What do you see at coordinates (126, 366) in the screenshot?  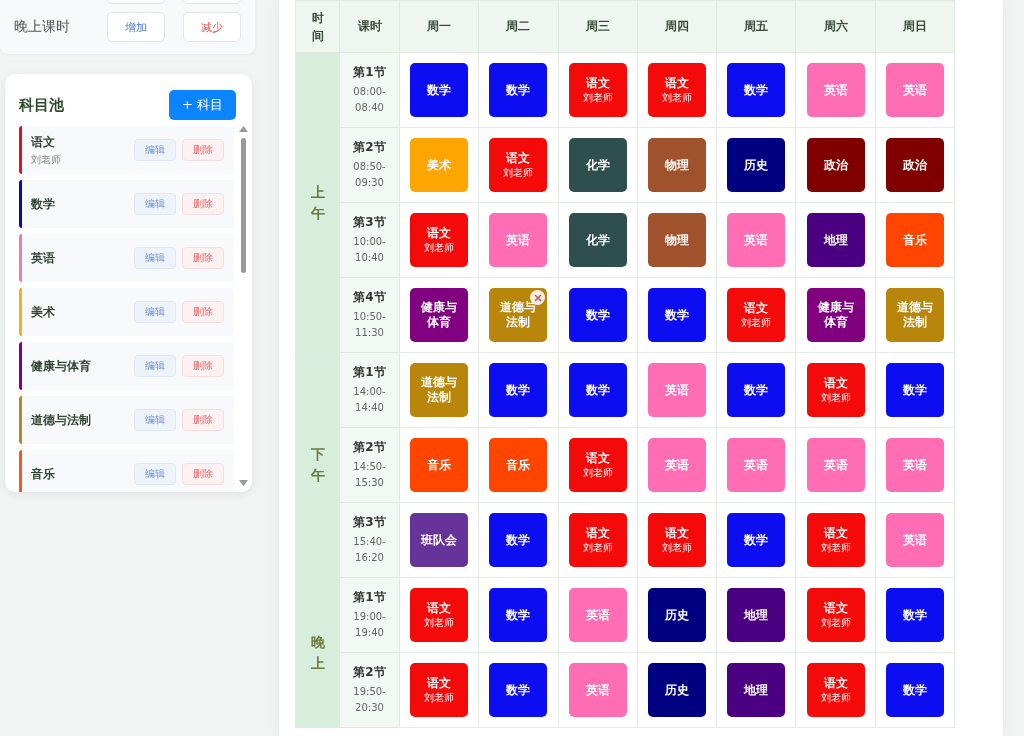 I see `subject-item: 健康与体育 编辑 删除` at bounding box center [126, 366].